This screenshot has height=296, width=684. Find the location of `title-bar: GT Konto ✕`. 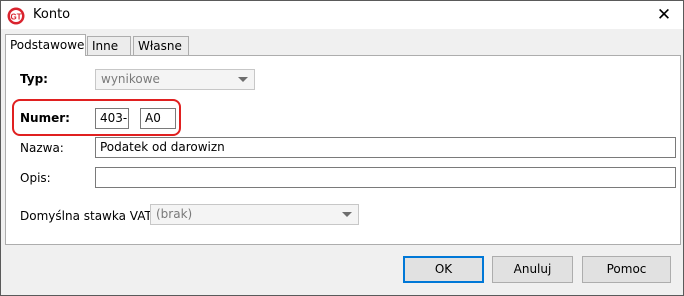

title-bar: GT Konto ✕ is located at coordinates (342, 15).